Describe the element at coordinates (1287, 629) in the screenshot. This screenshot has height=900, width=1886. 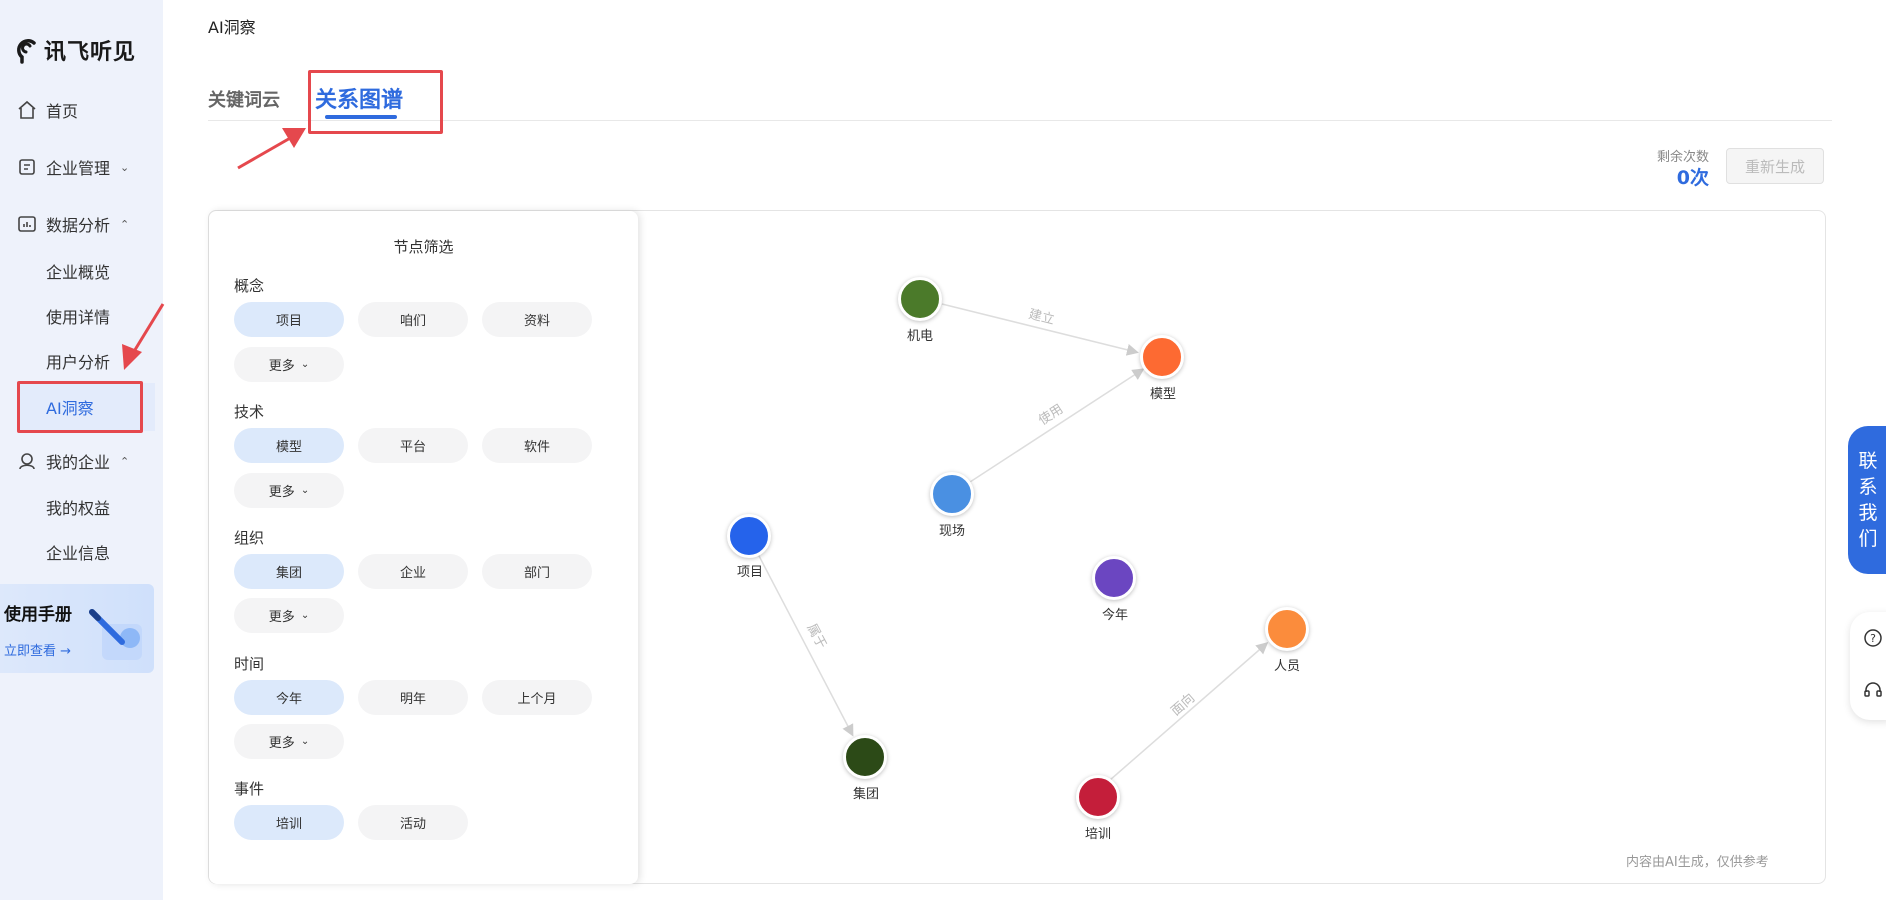
I see `graph-node-renyuan` at that location.